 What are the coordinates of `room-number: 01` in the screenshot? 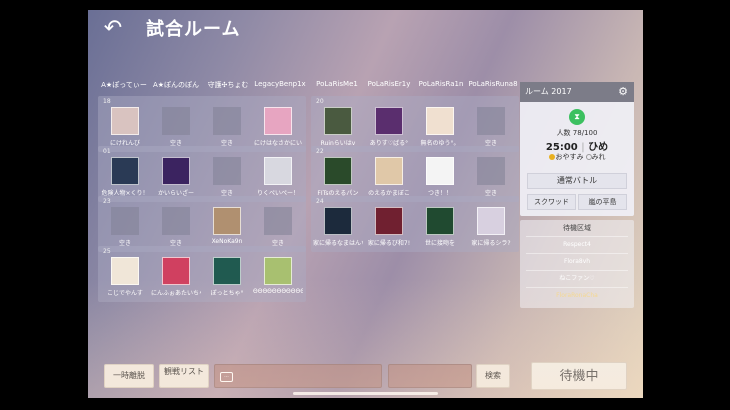 It's located at (107, 151).